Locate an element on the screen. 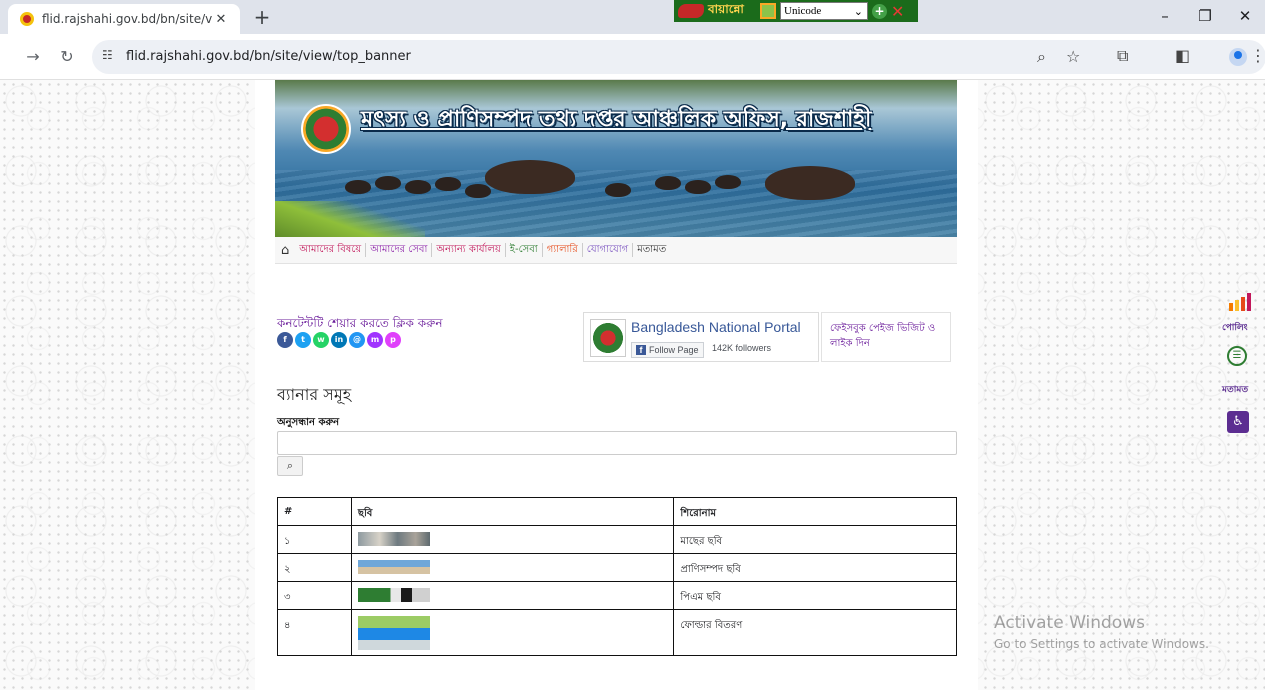 The image size is (1265, 690). messenger-icon: m is located at coordinates (375, 340).